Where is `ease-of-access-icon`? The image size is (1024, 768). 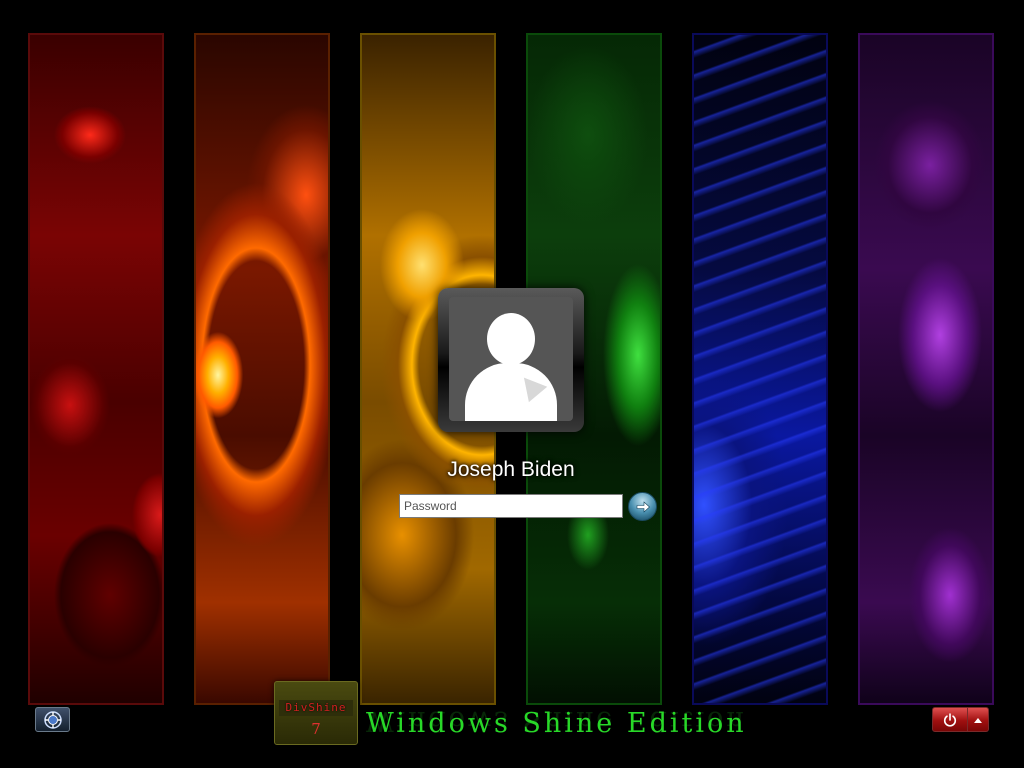 ease-of-access-icon is located at coordinates (52, 719).